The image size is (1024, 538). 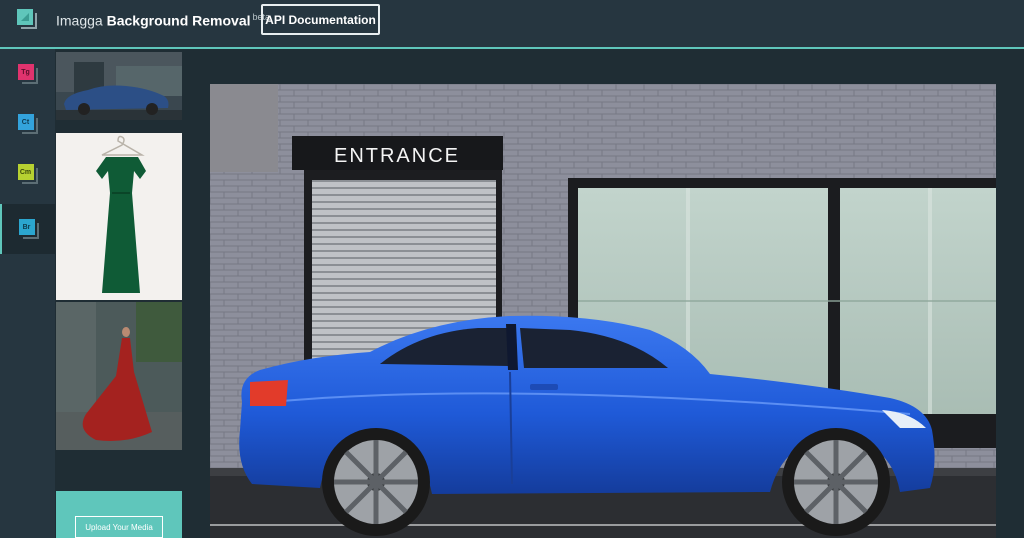 I want to click on background-removal-app-icon: Br, so click(x=28, y=229).